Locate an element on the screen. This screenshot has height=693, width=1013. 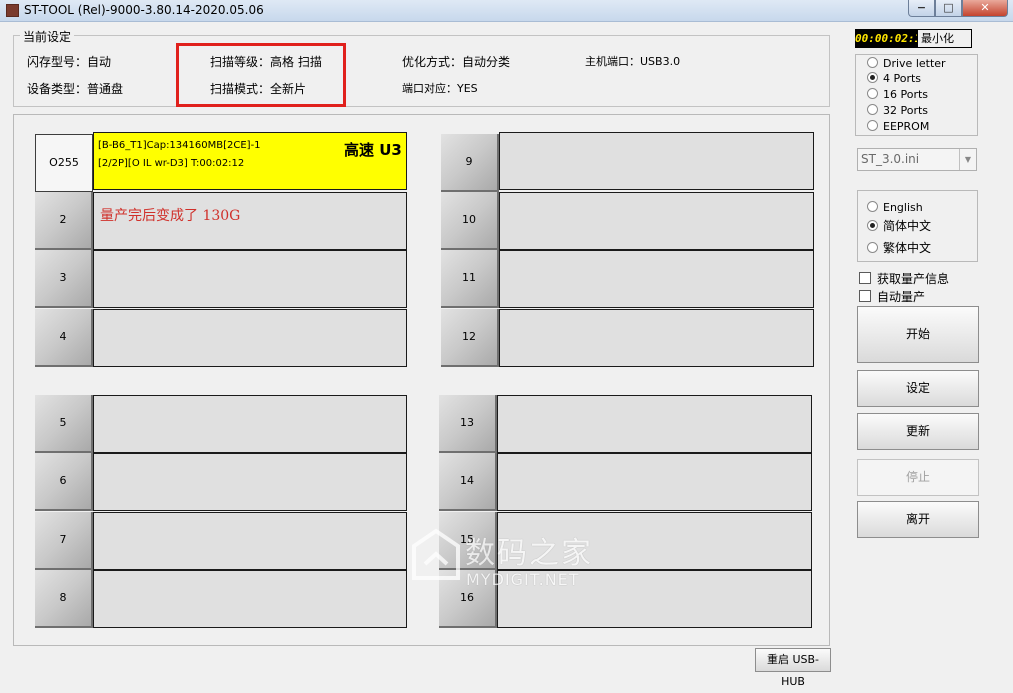
get-info-checkbox: 获取量产信息 is located at coordinates (904, 278).